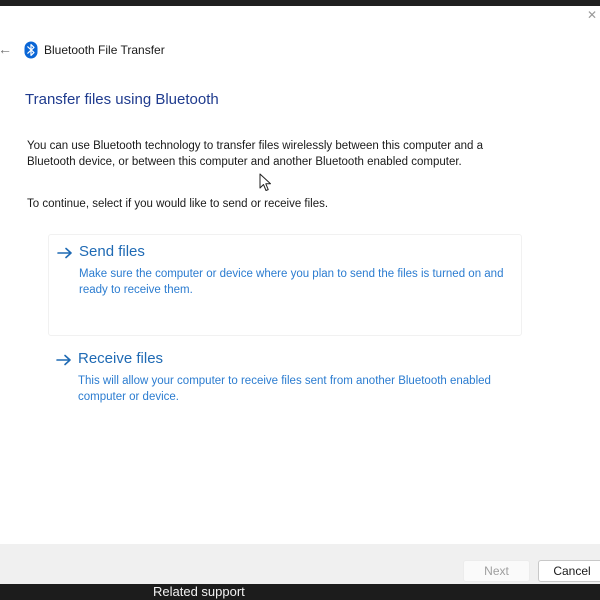 Image resolution: width=600 pixels, height=600 pixels. What do you see at coordinates (31, 50) in the screenshot?
I see `bluetooth-icon` at bounding box center [31, 50].